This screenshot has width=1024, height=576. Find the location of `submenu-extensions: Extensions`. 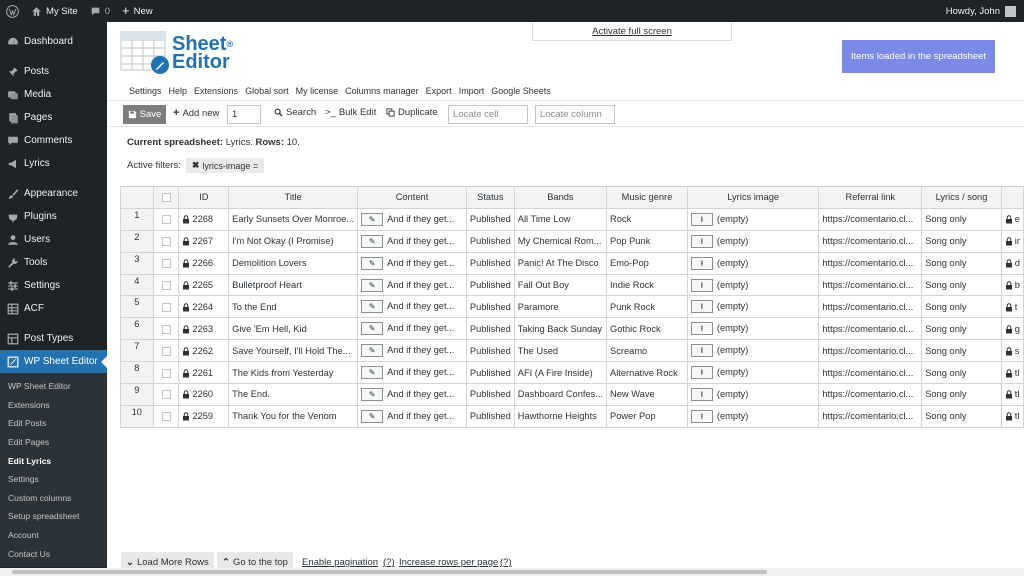

submenu-extensions: Extensions is located at coordinates (53, 405).